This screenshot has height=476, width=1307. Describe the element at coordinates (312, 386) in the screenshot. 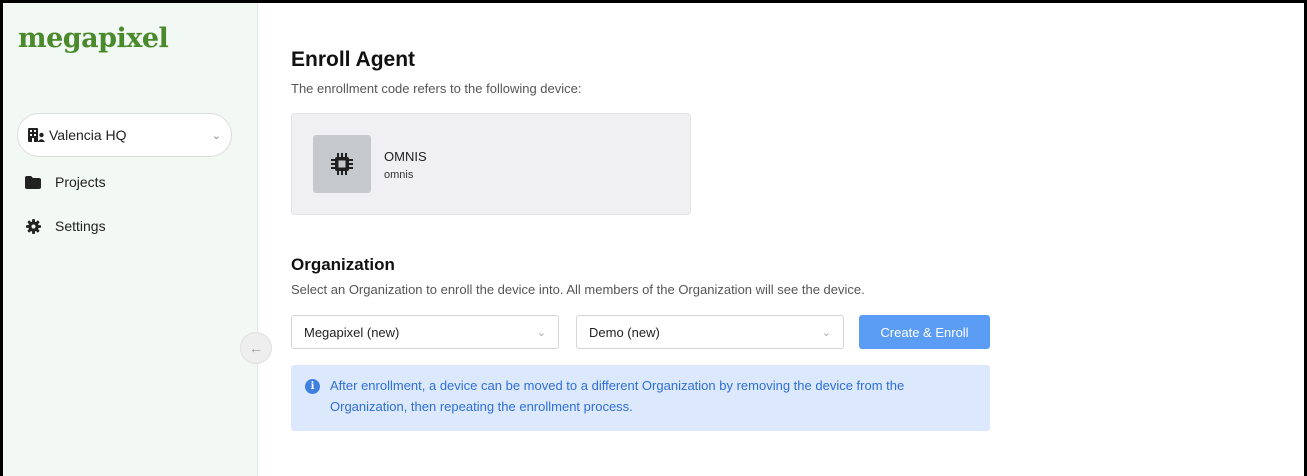

I see `info-icon: i` at that location.